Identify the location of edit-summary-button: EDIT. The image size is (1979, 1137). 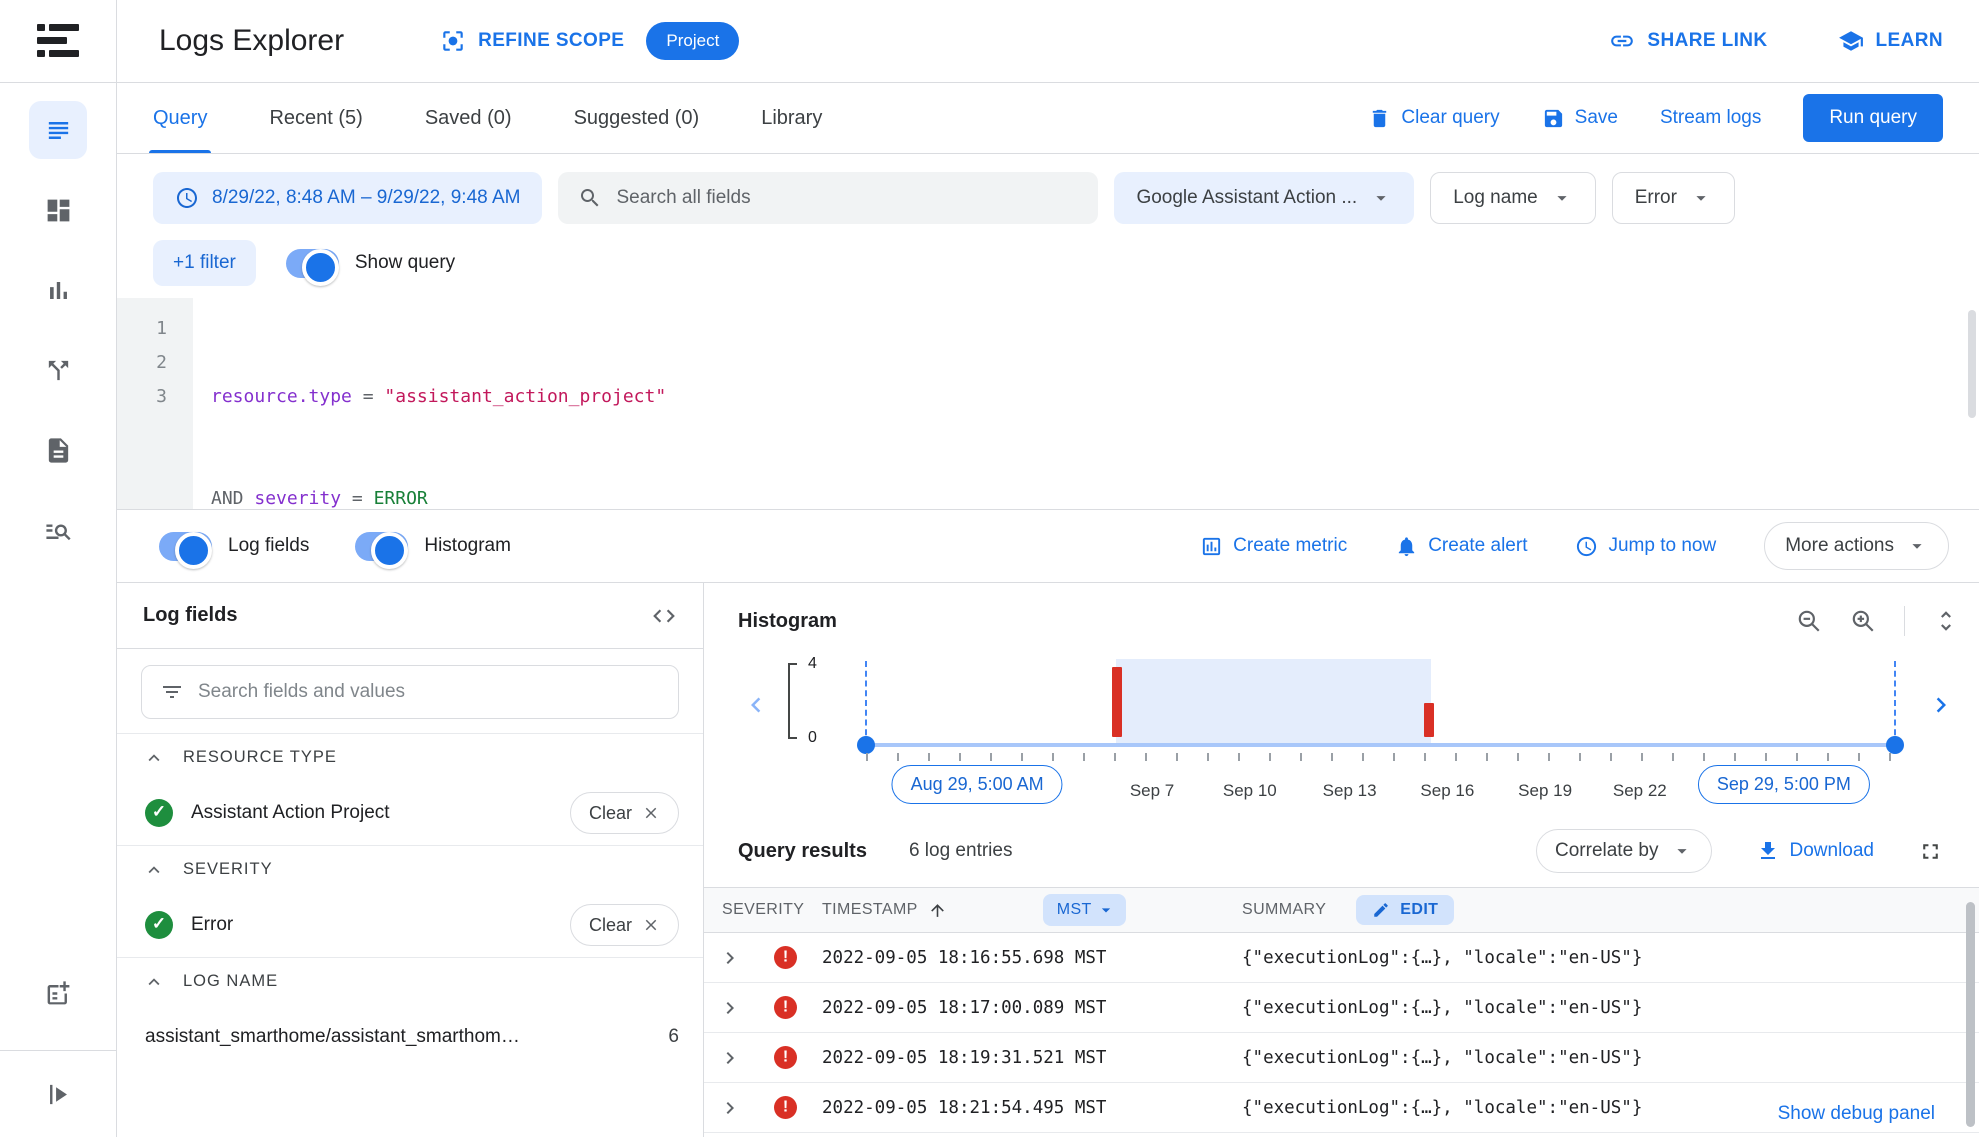
(1405, 910).